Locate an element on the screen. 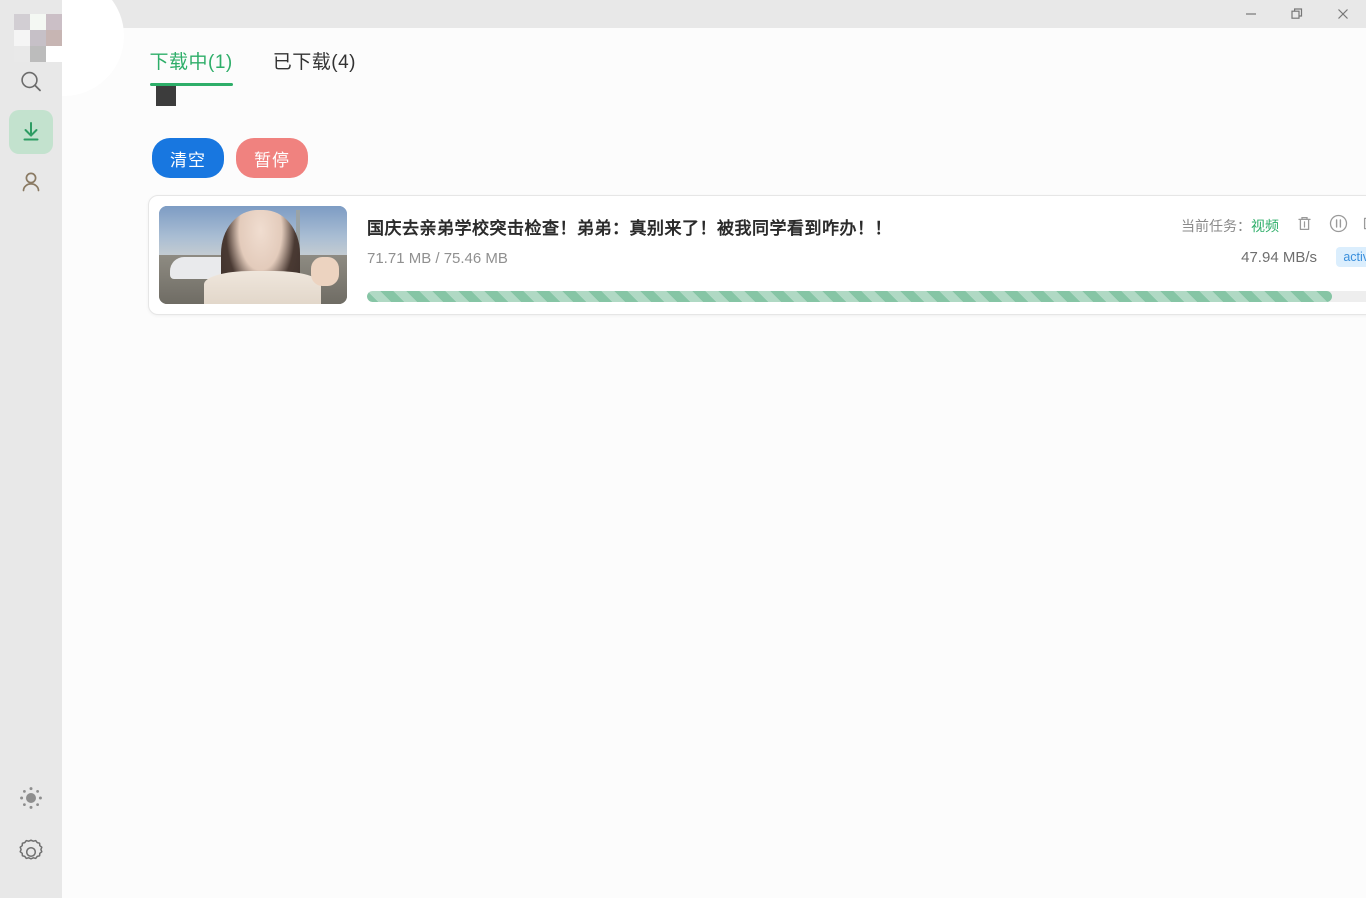 This screenshot has height=898, width=1366. delete-icon is located at coordinates (1304, 223).